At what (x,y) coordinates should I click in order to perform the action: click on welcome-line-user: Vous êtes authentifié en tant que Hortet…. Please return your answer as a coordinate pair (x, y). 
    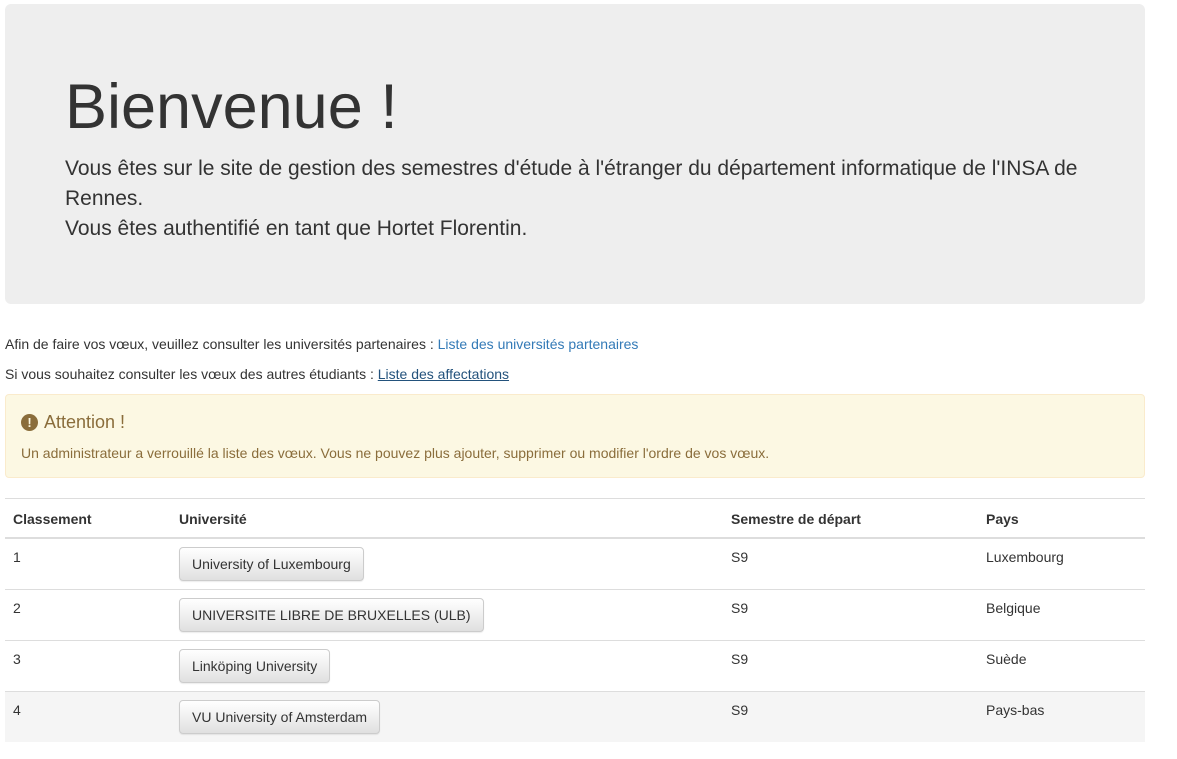
    Looking at the image, I should click on (296, 228).